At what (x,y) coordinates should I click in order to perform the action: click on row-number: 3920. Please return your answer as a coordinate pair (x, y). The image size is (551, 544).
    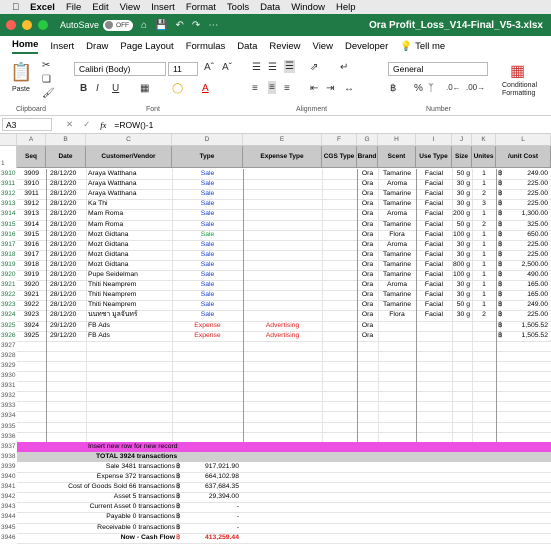
    Looking at the image, I should click on (8, 275).